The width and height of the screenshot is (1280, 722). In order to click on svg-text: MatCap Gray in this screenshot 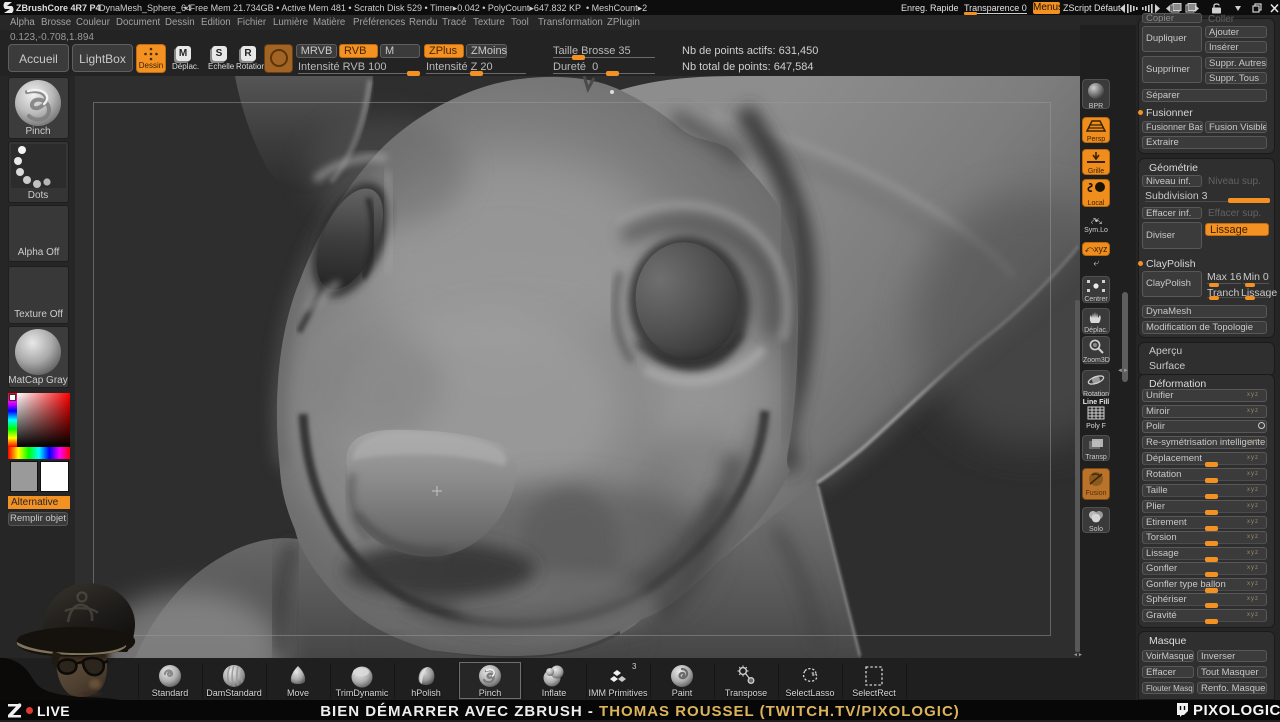, I will do `click(38, 380)`.